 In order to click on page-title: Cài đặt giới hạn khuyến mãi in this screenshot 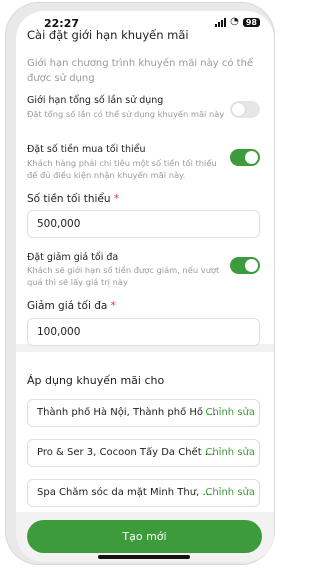, I will do `click(108, 35)`.